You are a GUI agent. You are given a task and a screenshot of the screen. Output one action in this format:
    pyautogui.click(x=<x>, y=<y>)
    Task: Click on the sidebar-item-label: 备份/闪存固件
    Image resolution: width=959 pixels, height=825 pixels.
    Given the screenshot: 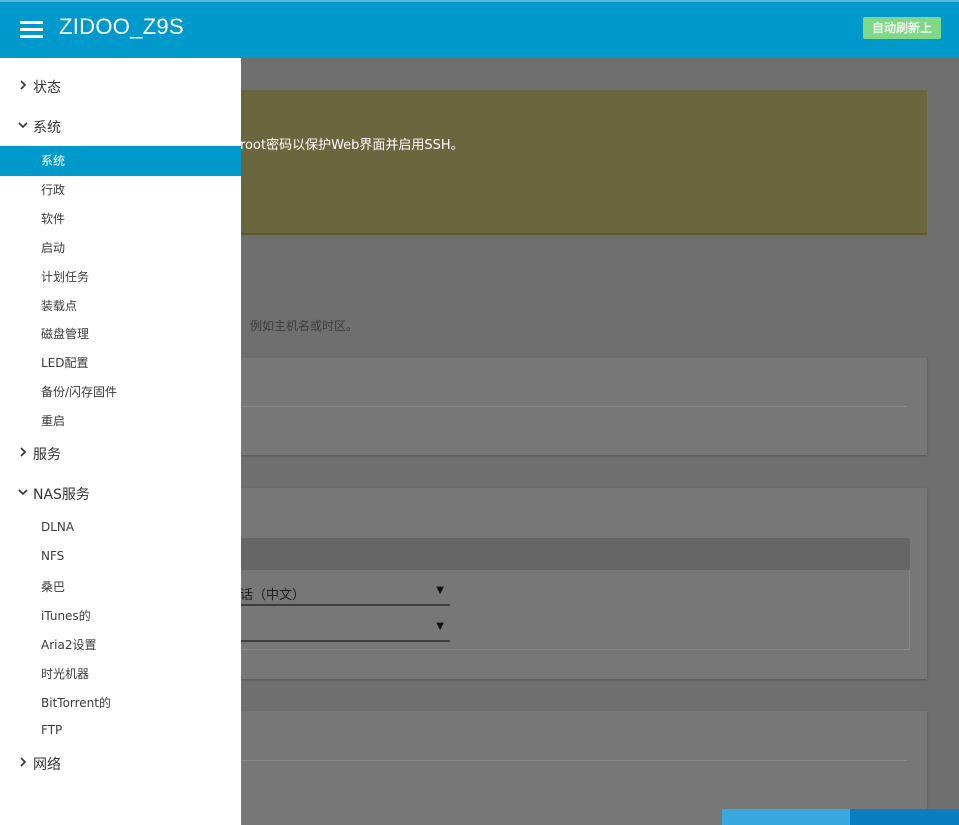 What is the action you would take?
    pyautogui.click(x=79, y=392)
    